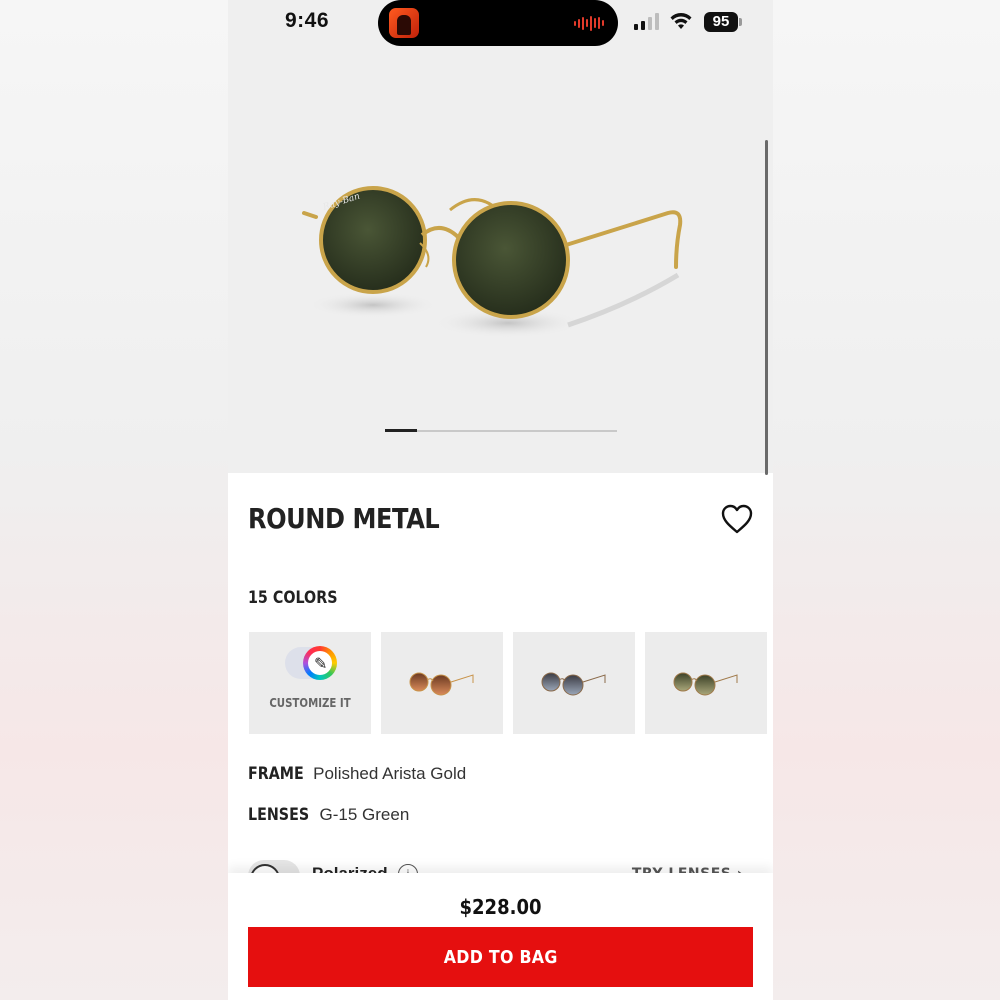  Describe the element at coordinates (501, 430) in the screenshot. I see `image-carousel-indicator` at that location.